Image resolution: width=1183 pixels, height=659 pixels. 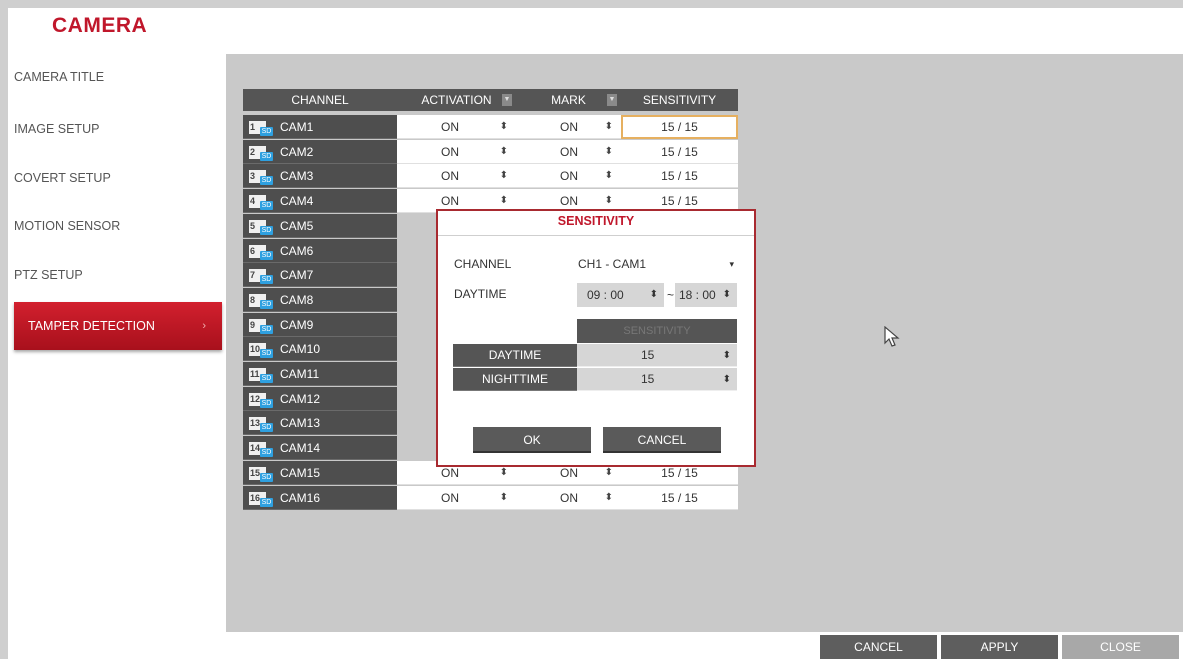 I want to click on time-start-value: 09 : 00, so click(x=605, y=295).